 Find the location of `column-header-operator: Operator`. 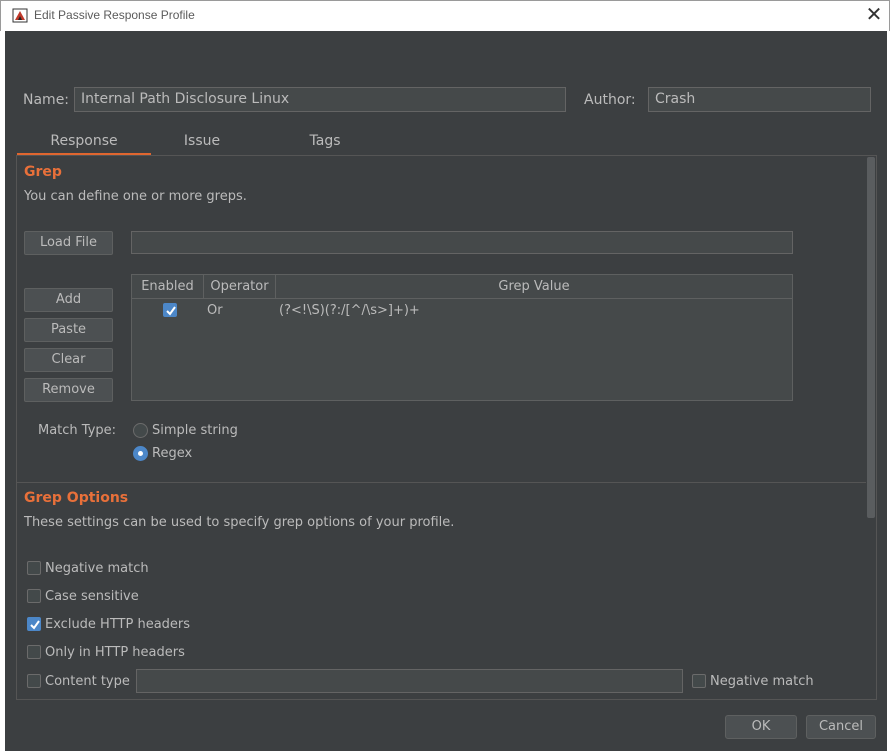

column-header-operator: Operator is located at coordinates (240, 287).